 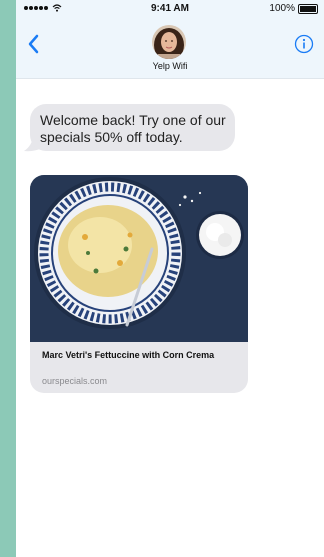 What do you see at coordinates (170, 9) in the screenshot?
I see `status-bar: 9:41 AM 100%` at bounding box center [170, 9].